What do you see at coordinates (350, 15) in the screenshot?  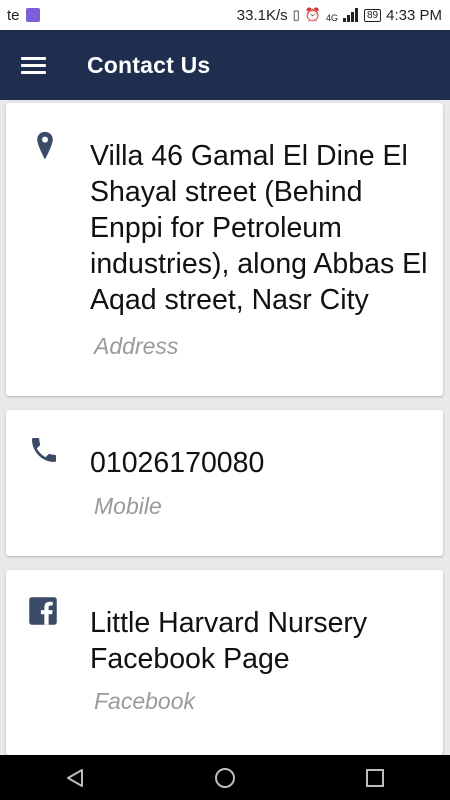 I see `signal-icon` at bounding box center [350, 15].